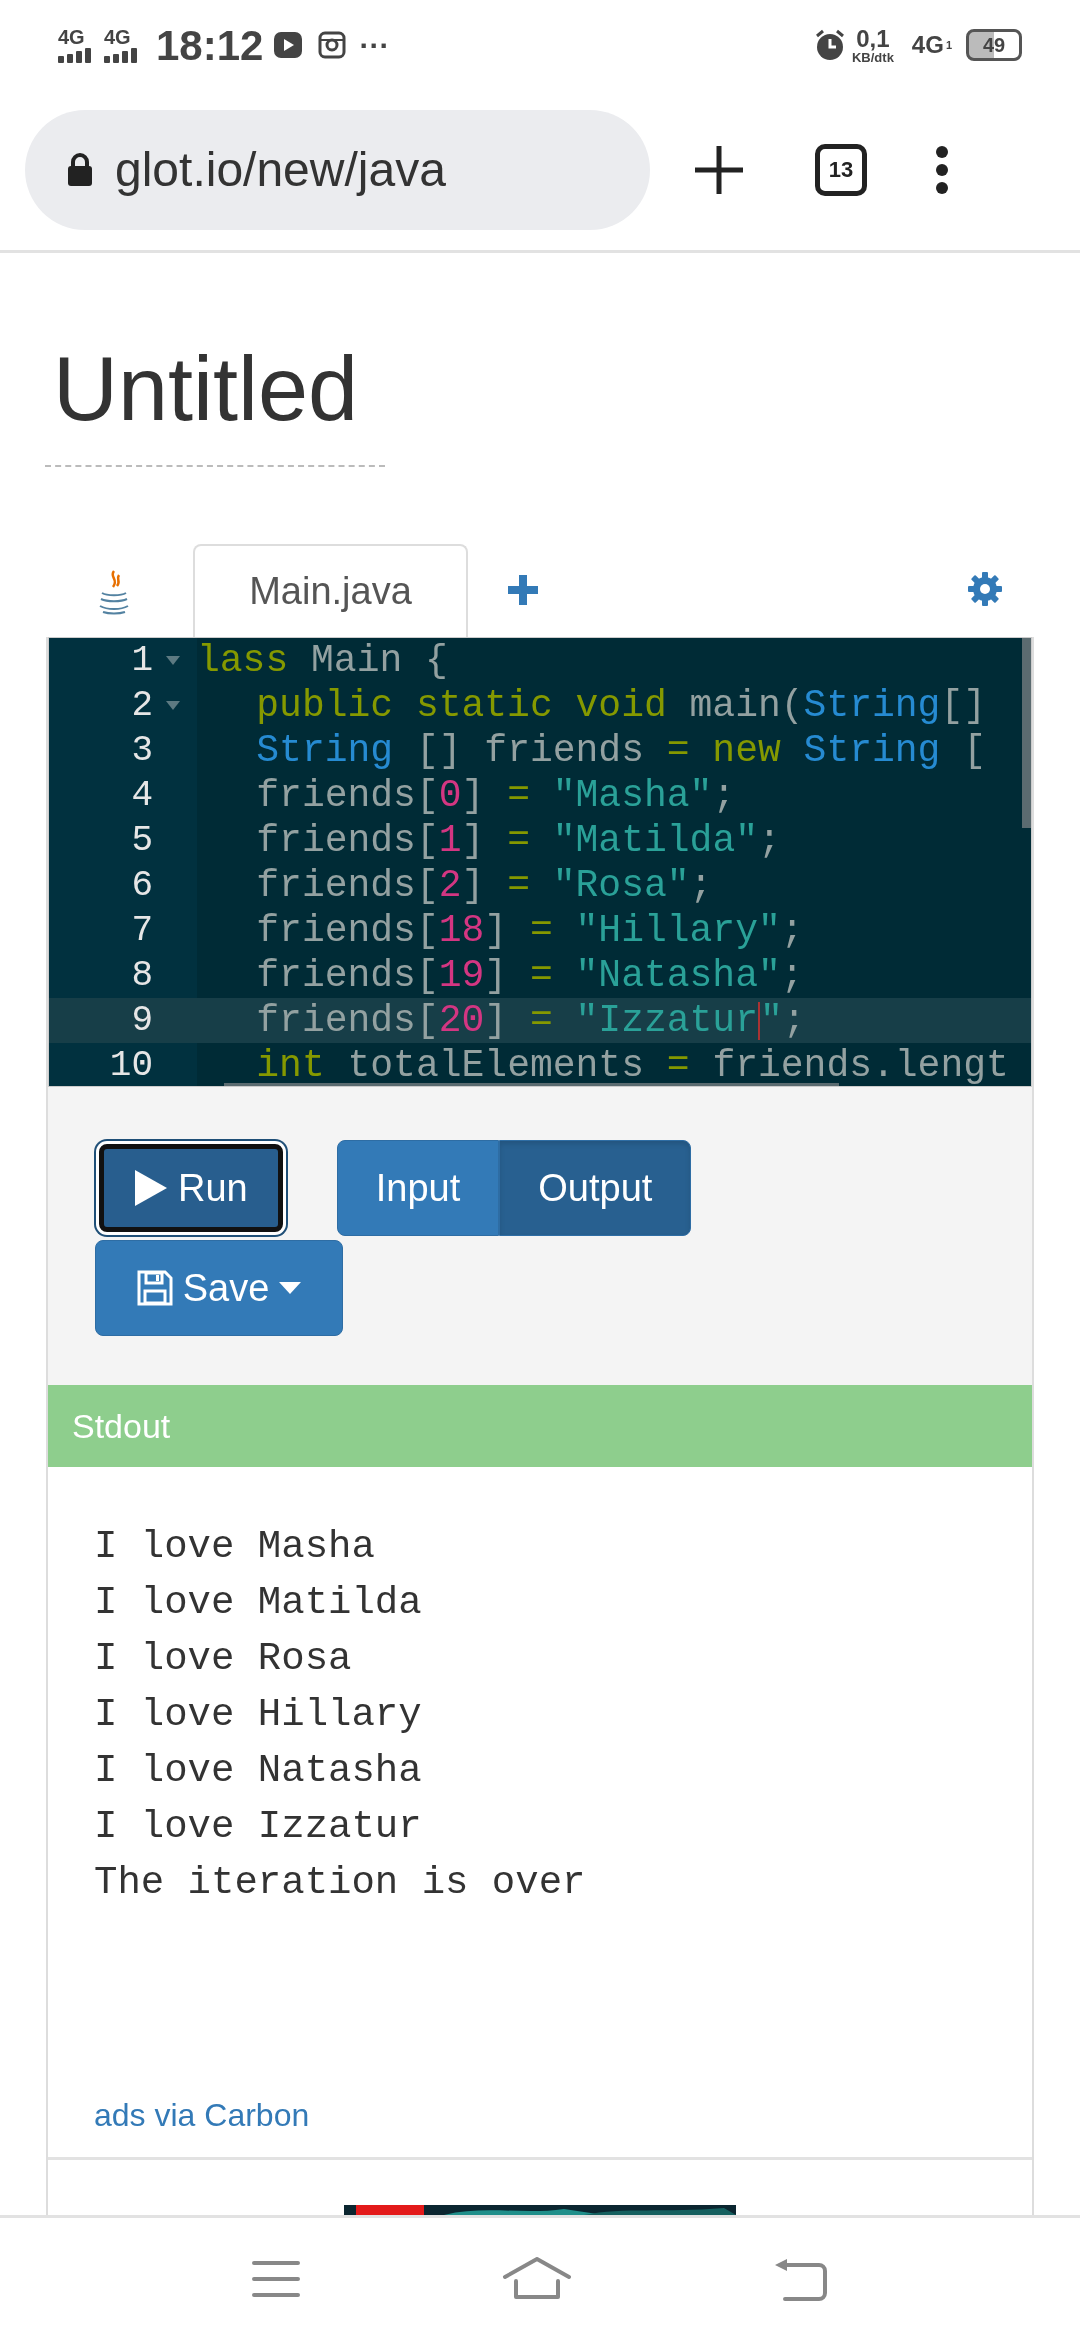 Image resolution: width=1080 pixels, height=2340 pixels. I want to click on code-line: friends[18] = "Hillary";, so click(530, 930).